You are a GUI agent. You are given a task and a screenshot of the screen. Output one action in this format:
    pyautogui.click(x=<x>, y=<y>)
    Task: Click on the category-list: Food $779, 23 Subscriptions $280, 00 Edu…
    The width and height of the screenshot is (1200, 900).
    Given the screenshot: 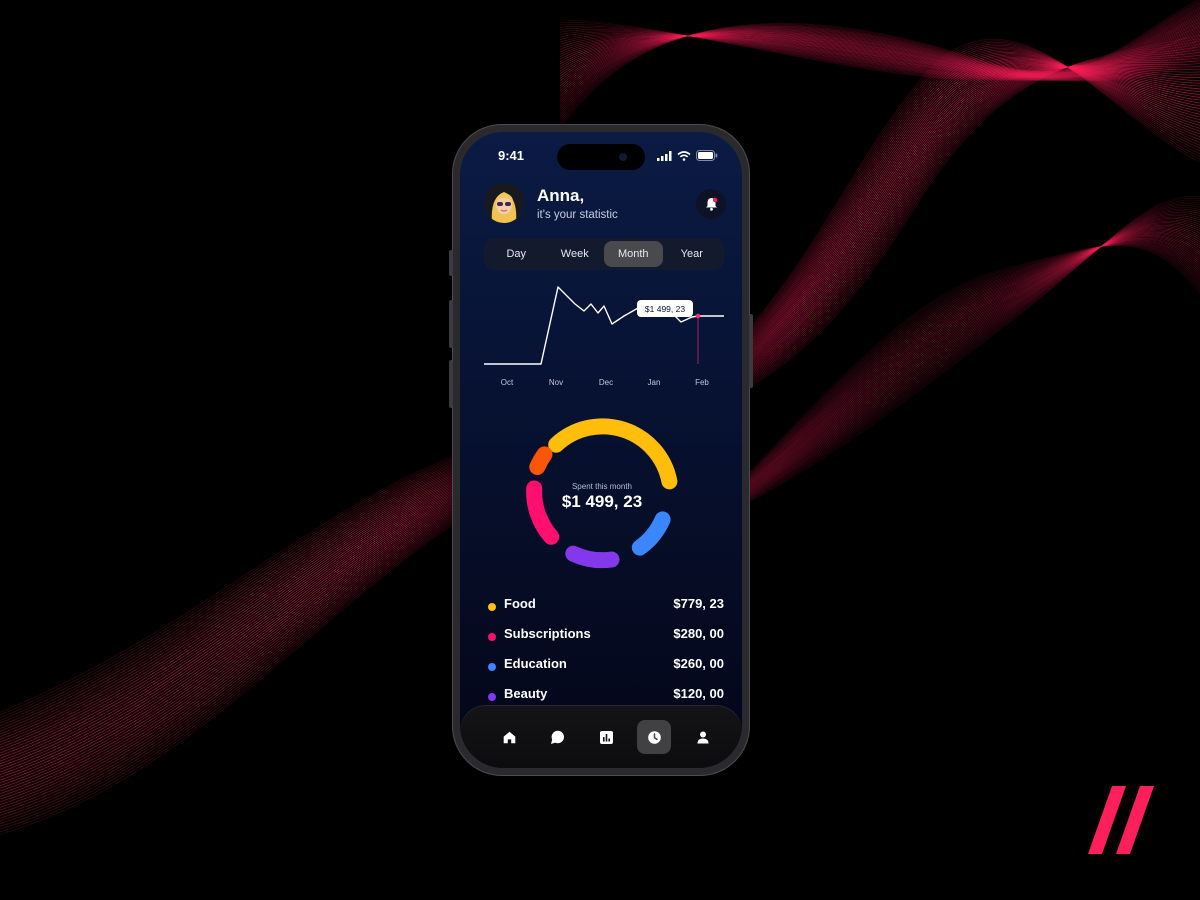 What is the action you would take?
    pyautogui.click(x=604, y=655)
    